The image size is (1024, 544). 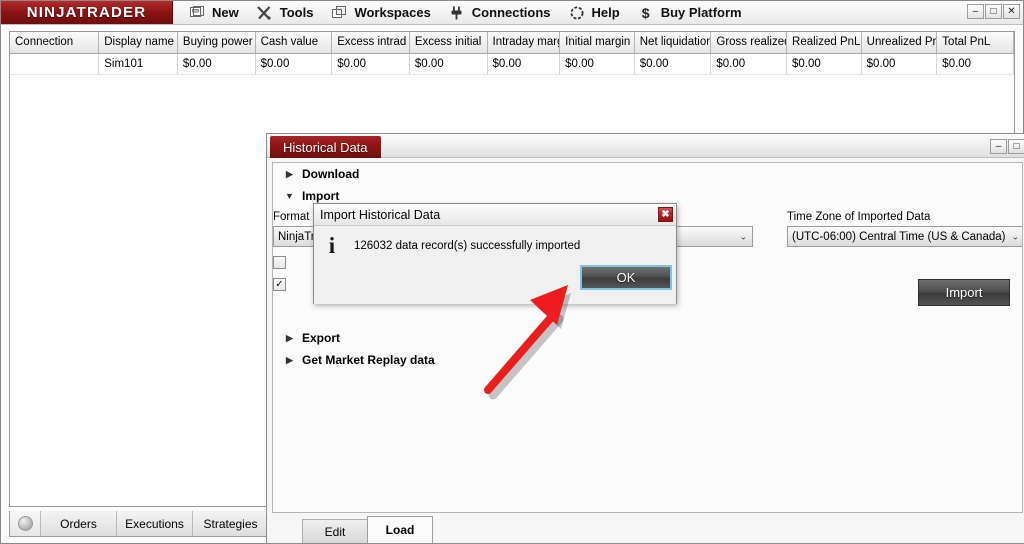 What do you see at coordinates (749, 43) in the screenshot?
I see `column-header-gross-realized: Gross realized` at bounding box center [749, 43].